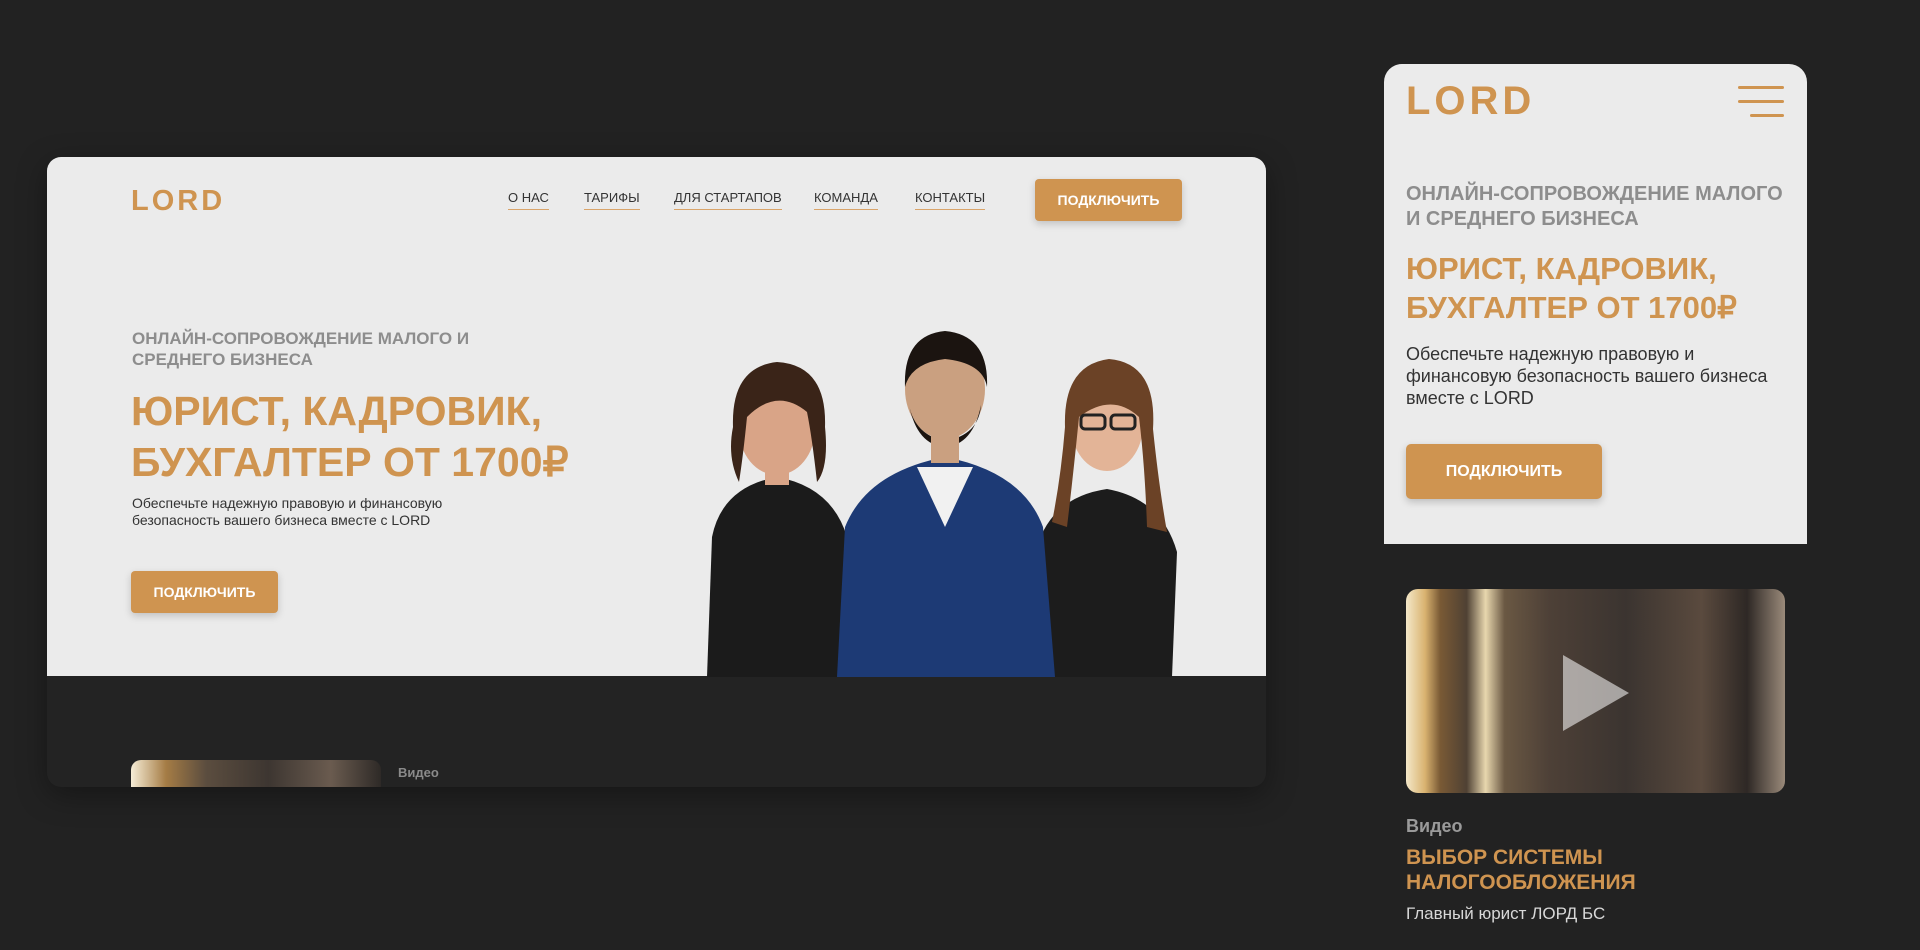 Image resolution: width=1920 pixels, height=950 pixels. I want to click on team-member-left, so click(782, 519).